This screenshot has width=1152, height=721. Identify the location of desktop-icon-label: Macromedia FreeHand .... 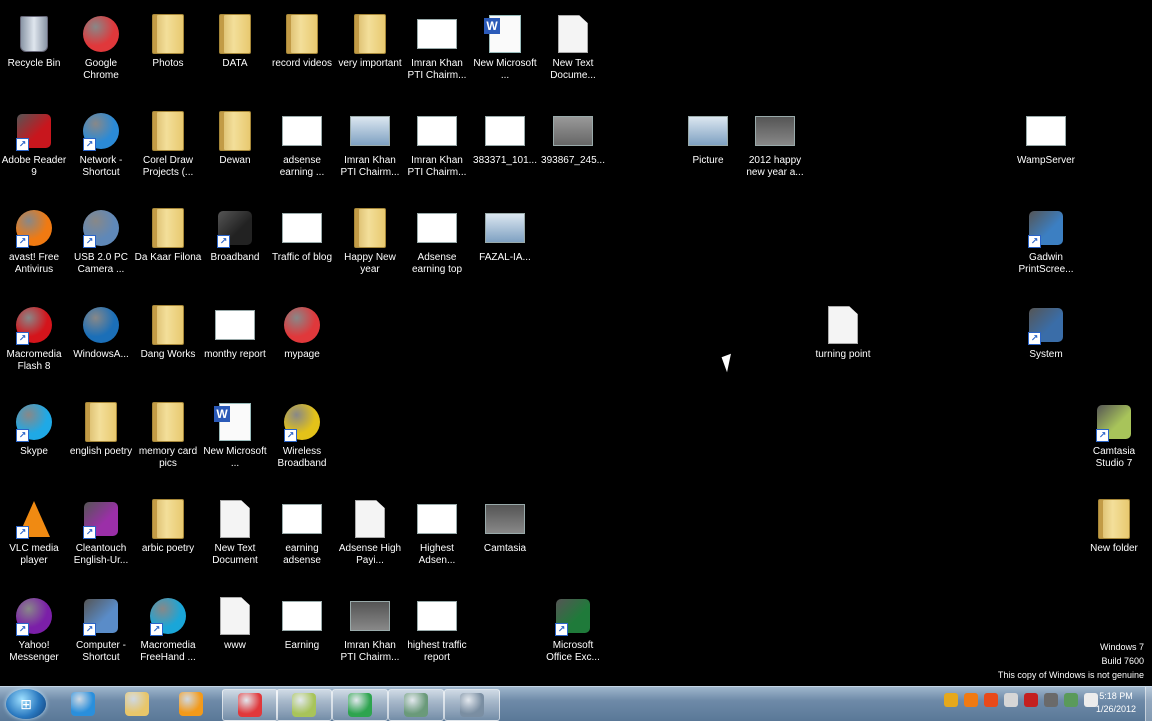
(168, 651).